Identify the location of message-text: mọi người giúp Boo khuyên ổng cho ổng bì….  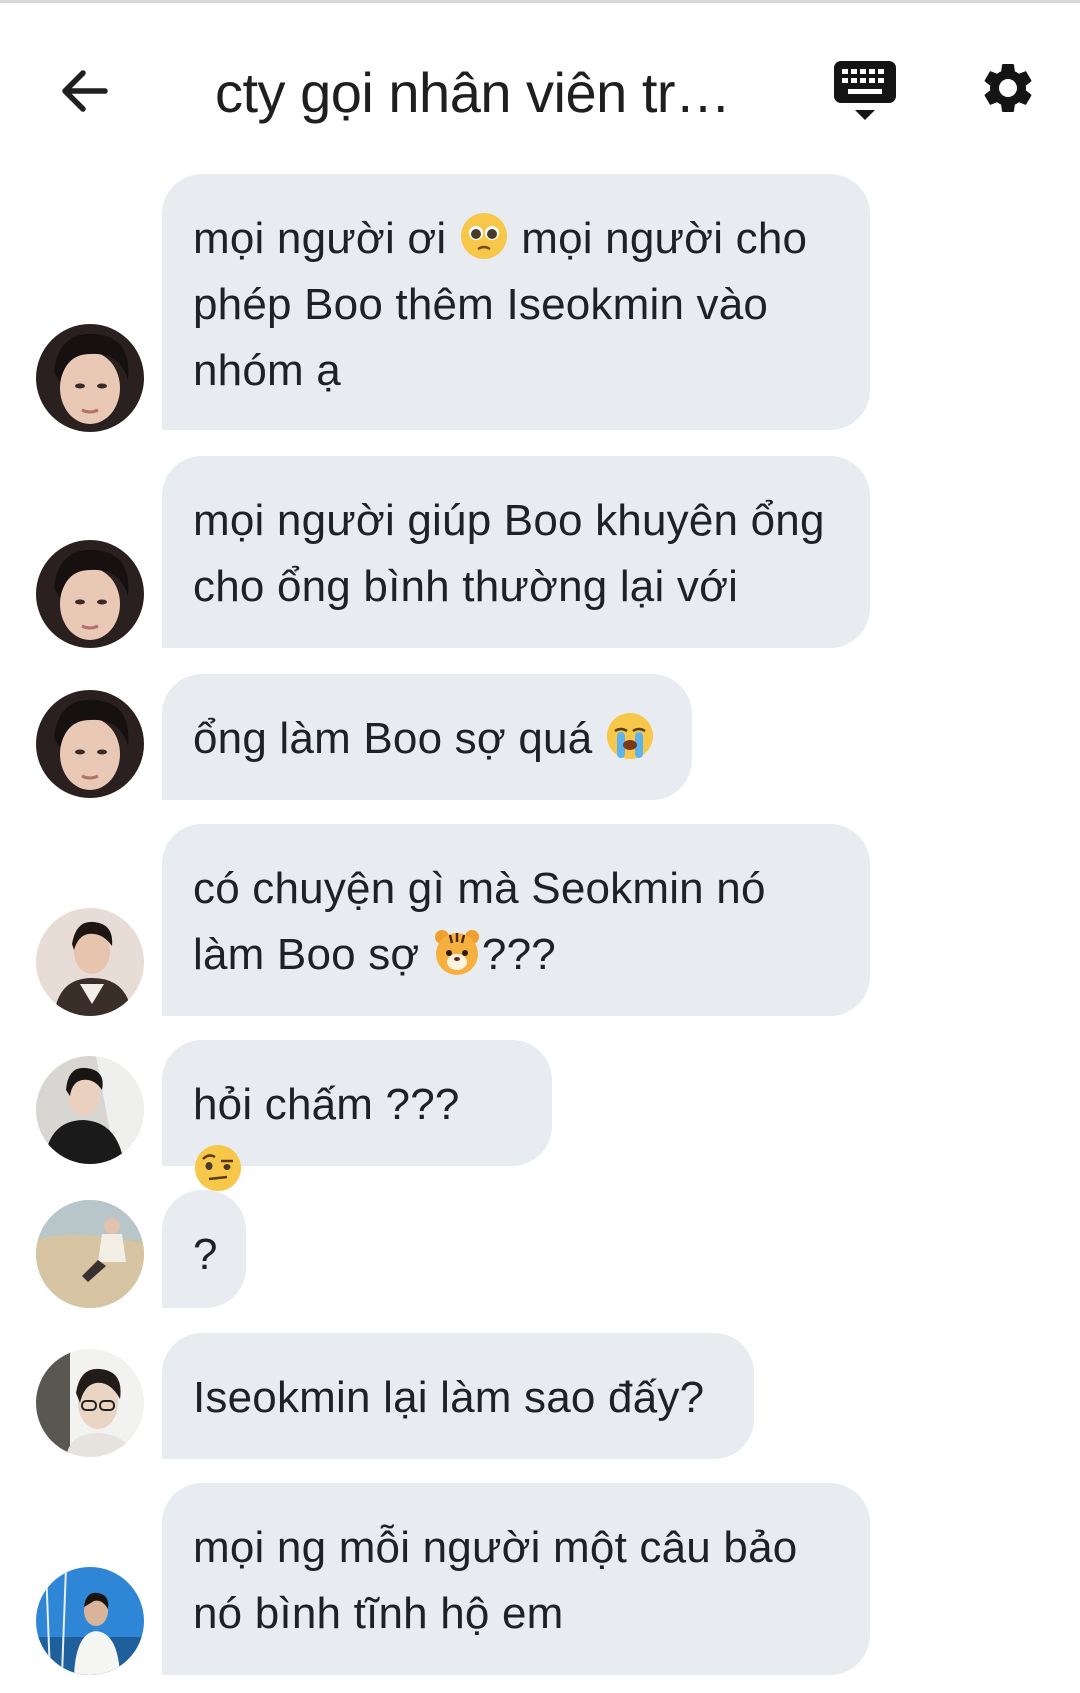
(509, 553).